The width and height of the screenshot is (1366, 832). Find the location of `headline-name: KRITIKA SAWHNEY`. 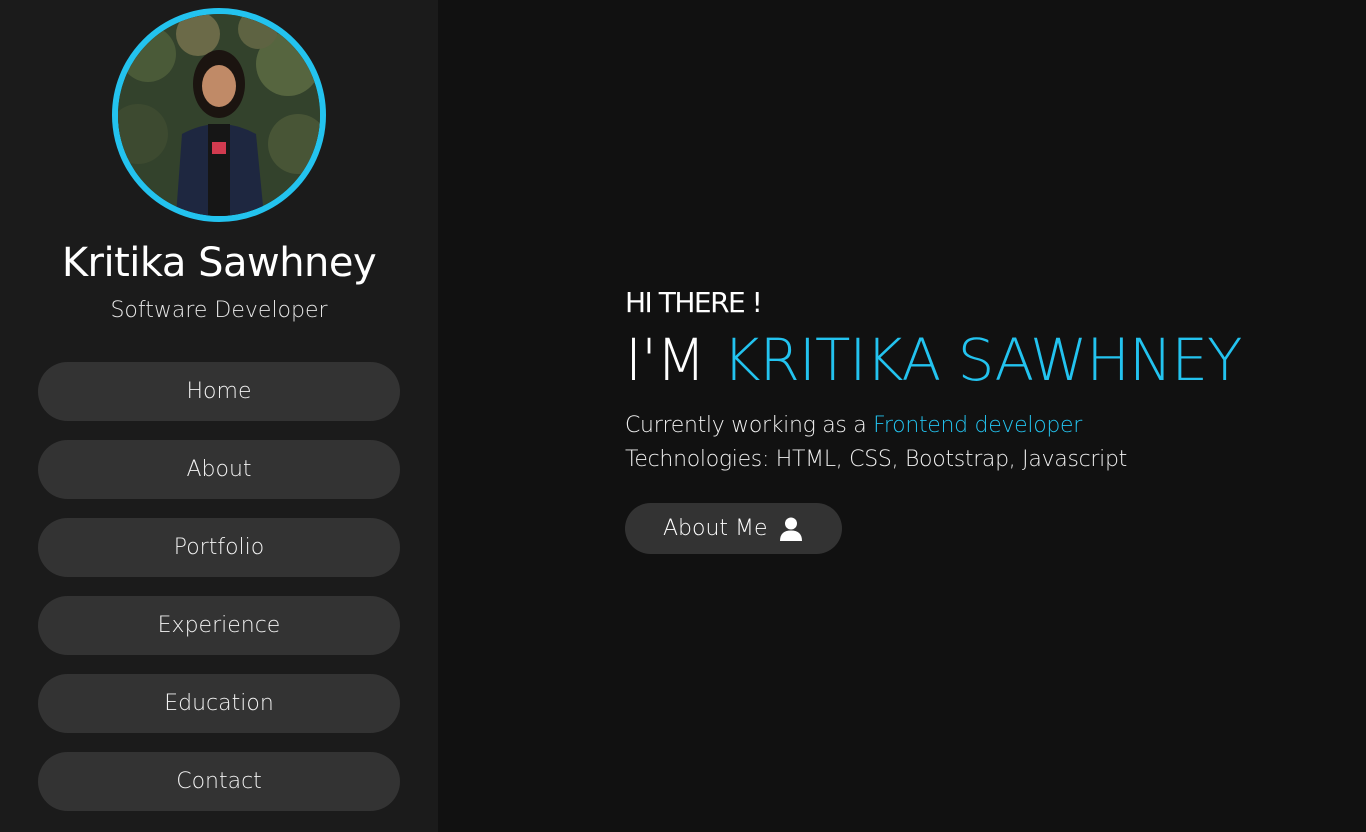

headline-name: KRITIKA SAWHNEY is located at coordinates (982, 360).